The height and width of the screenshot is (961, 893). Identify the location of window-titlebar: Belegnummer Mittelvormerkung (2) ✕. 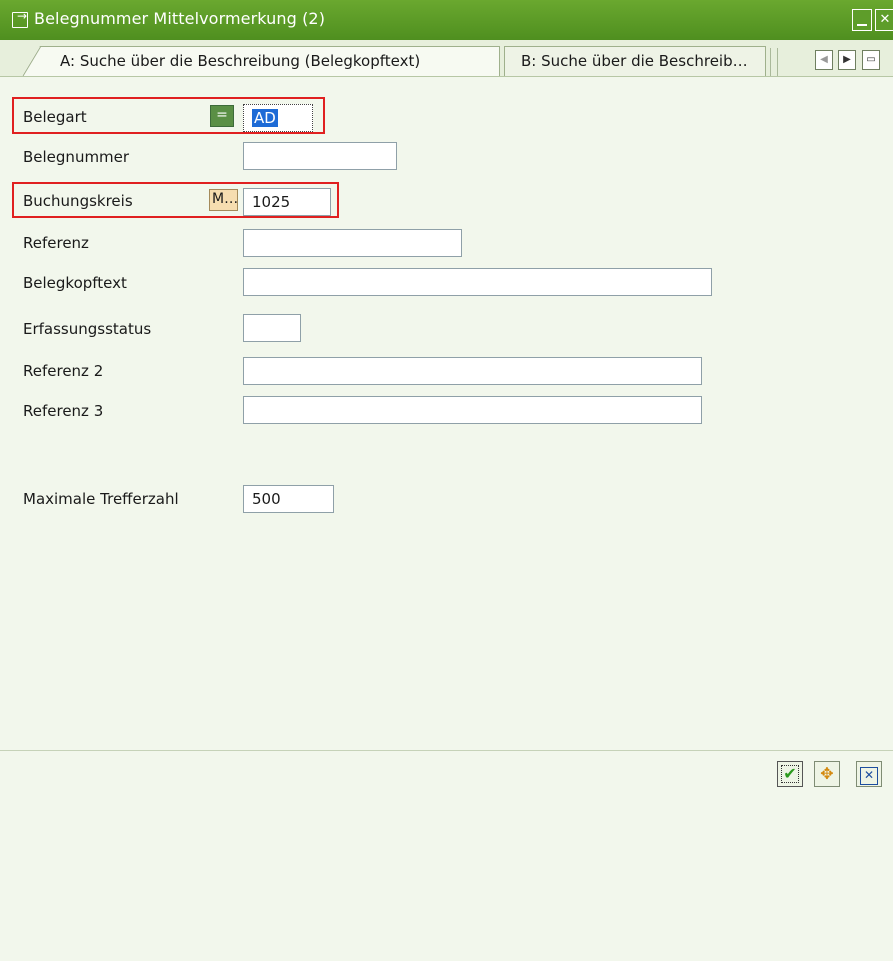
(446, 20).